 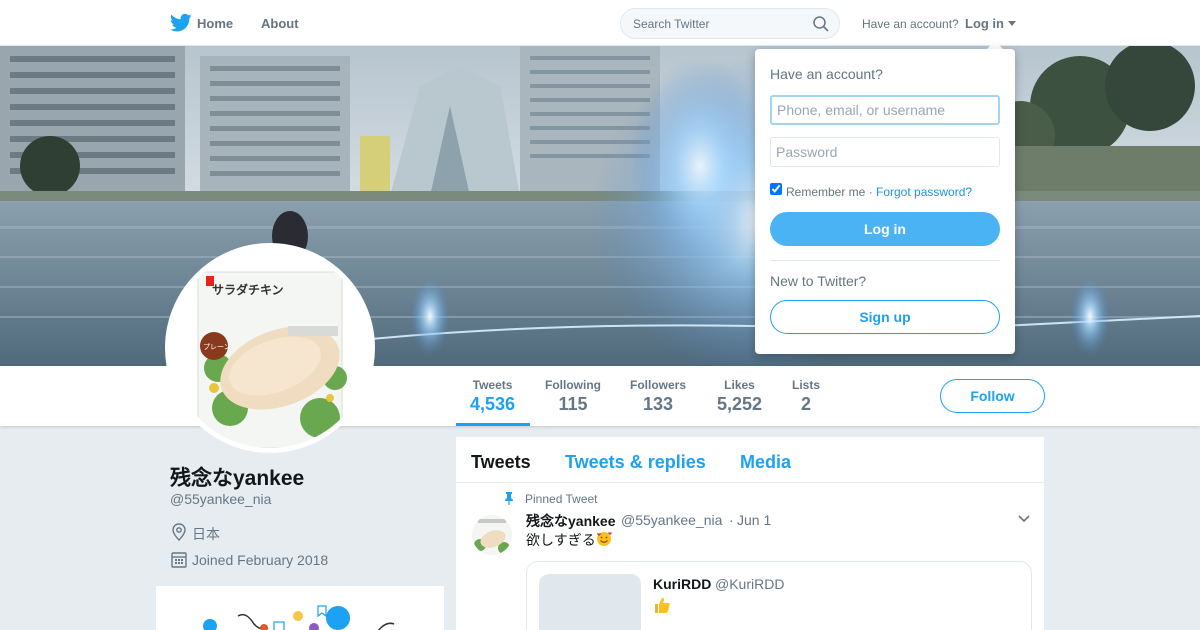 What do you see at coordinates (910, 24) in the screenshot?
I see `have-account-text: Have an account?` at bounding box center [910, 24].